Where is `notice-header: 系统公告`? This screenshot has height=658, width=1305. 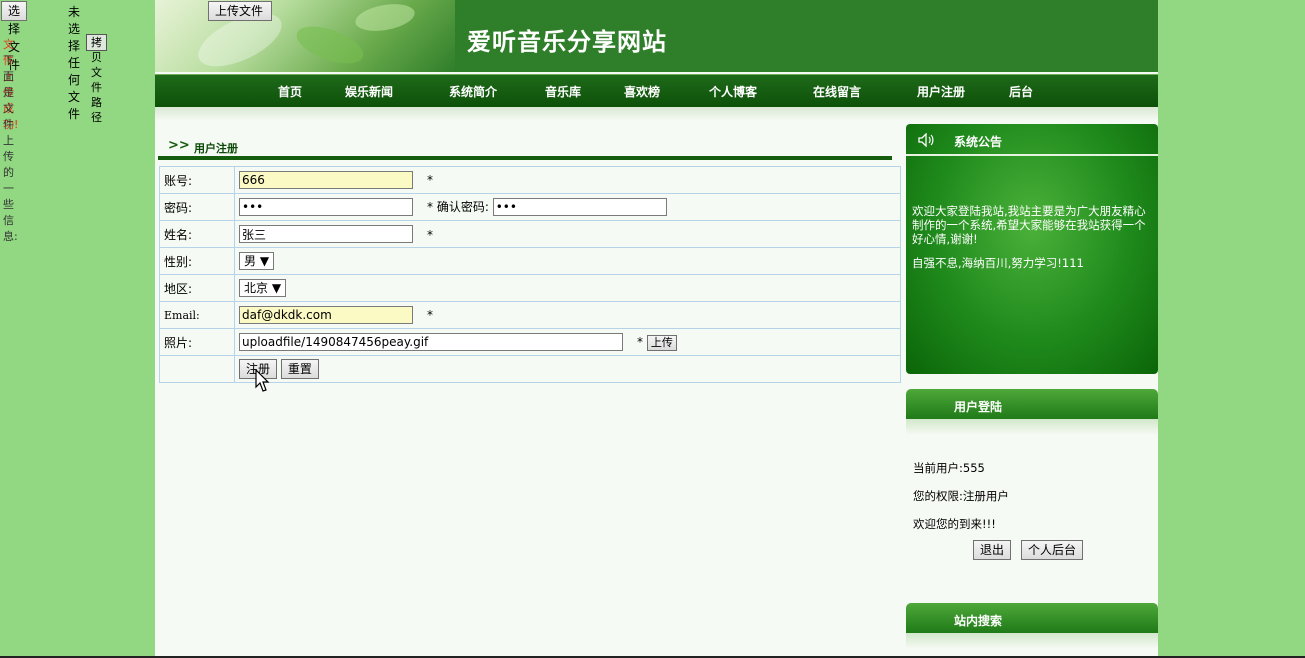
notice-header: 系统公告 is located at coordinates (1032, 140).